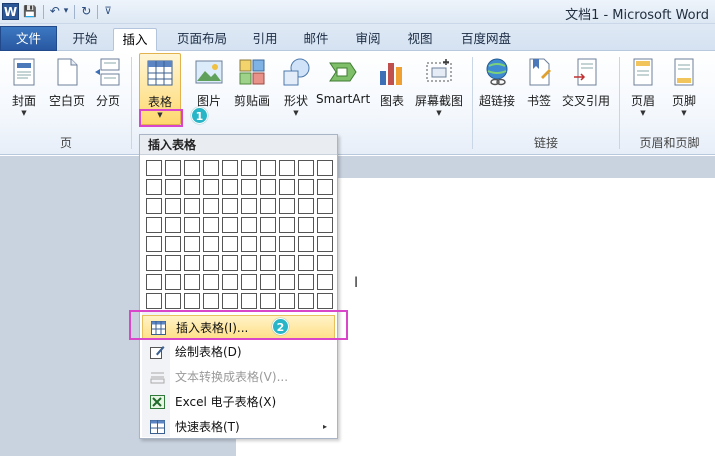 This screenshot has height=456, width=715. Describe the element at coordinates (439, 87) in the screenshot. I see `screenshot-button: 屏幕截图 ▼` at that location.